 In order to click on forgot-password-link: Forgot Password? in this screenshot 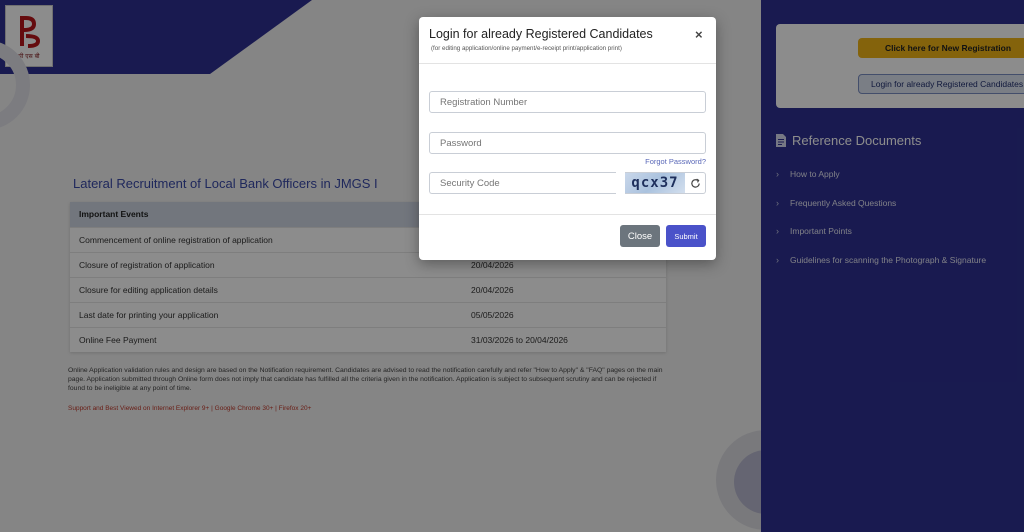, I will do `click(671, 161)`.